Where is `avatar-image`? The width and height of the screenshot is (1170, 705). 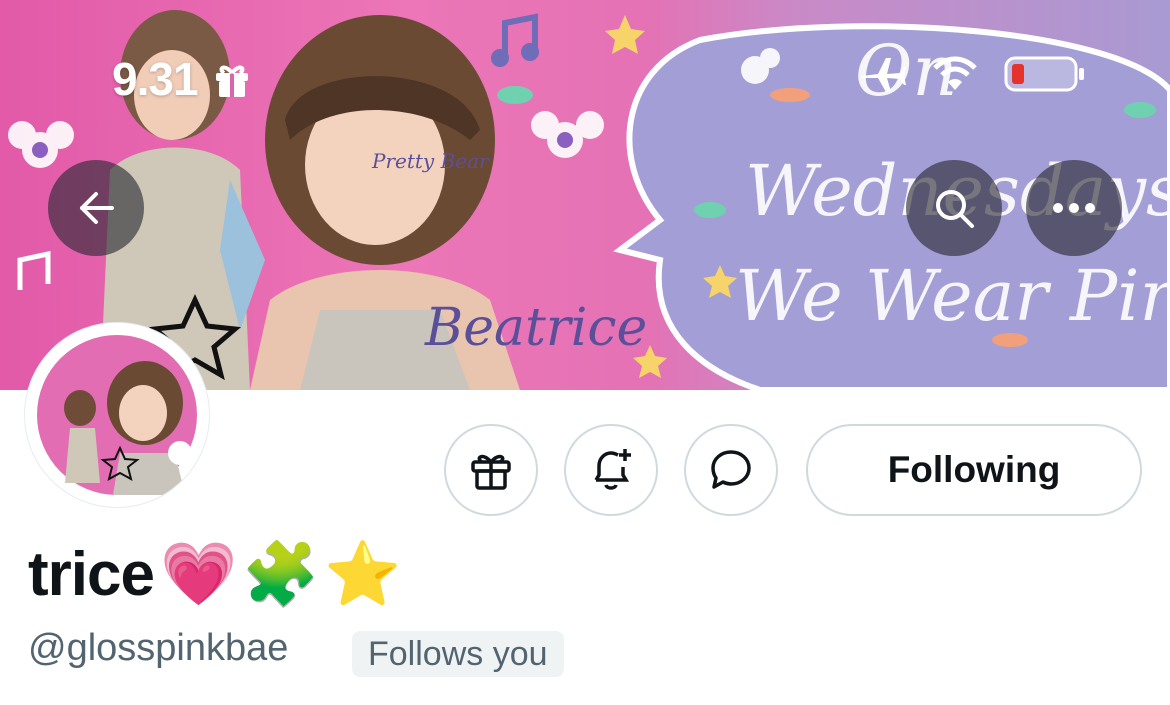
avatar-image is located at coordinates (117, 415).